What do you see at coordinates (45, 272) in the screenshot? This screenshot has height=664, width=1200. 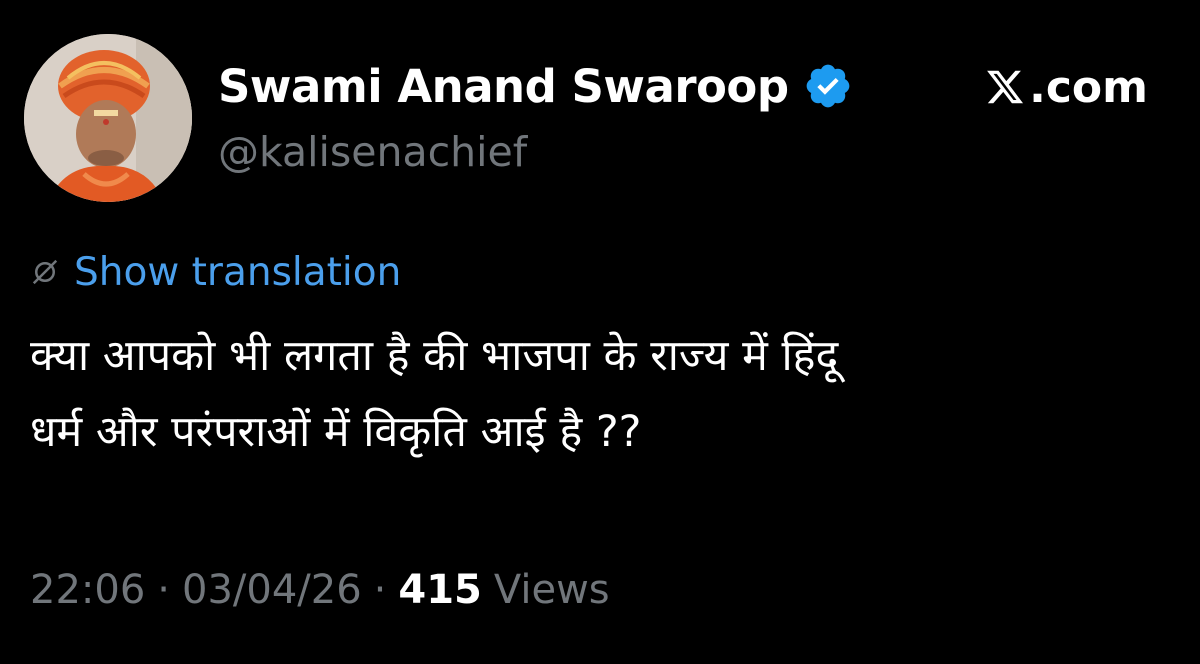 I see `globe-icon` at bounding box center [45, 272].